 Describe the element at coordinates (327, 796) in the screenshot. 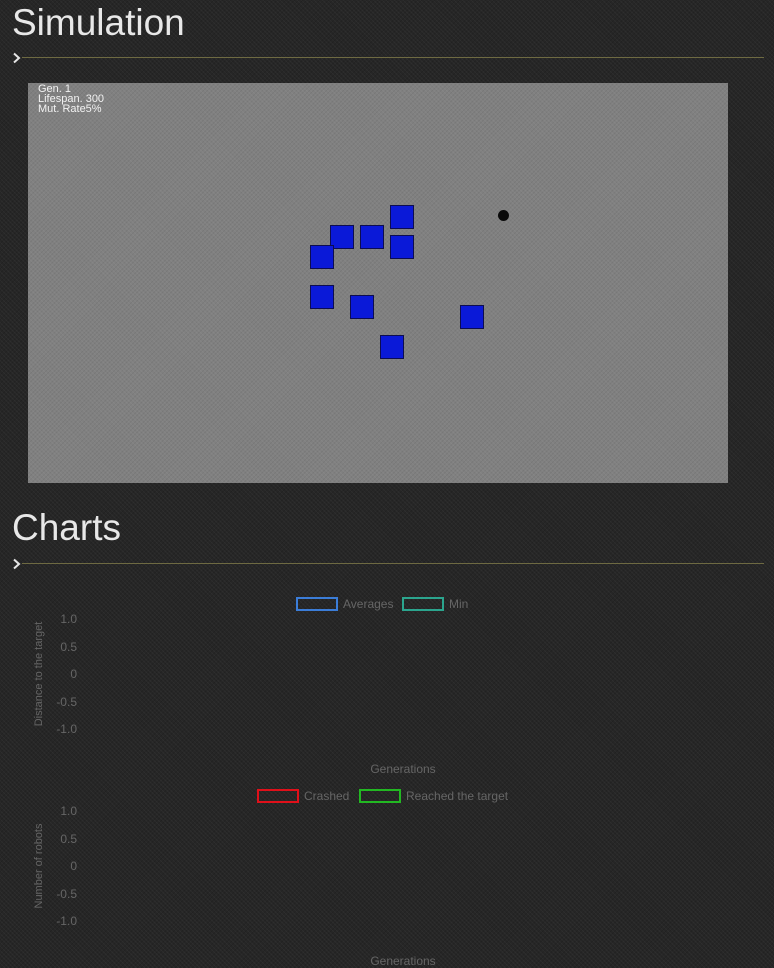

I see `legend-label: Crashed` at that location.